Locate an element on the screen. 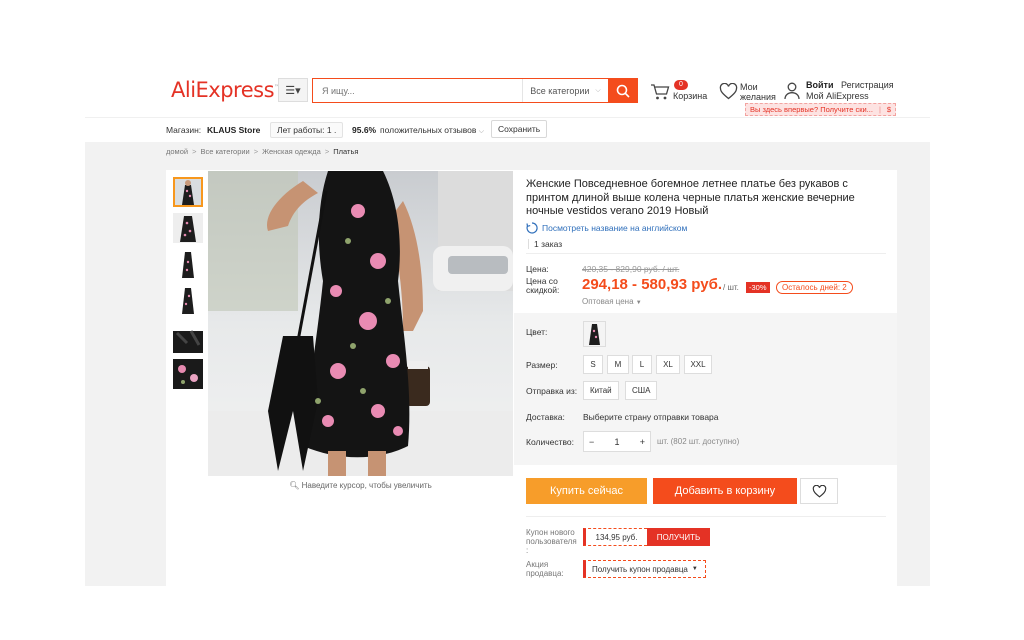 The width and height of the screenshot is (1024, 640). orders-count-text: 1 заказ is located at coordinates (545, 244).